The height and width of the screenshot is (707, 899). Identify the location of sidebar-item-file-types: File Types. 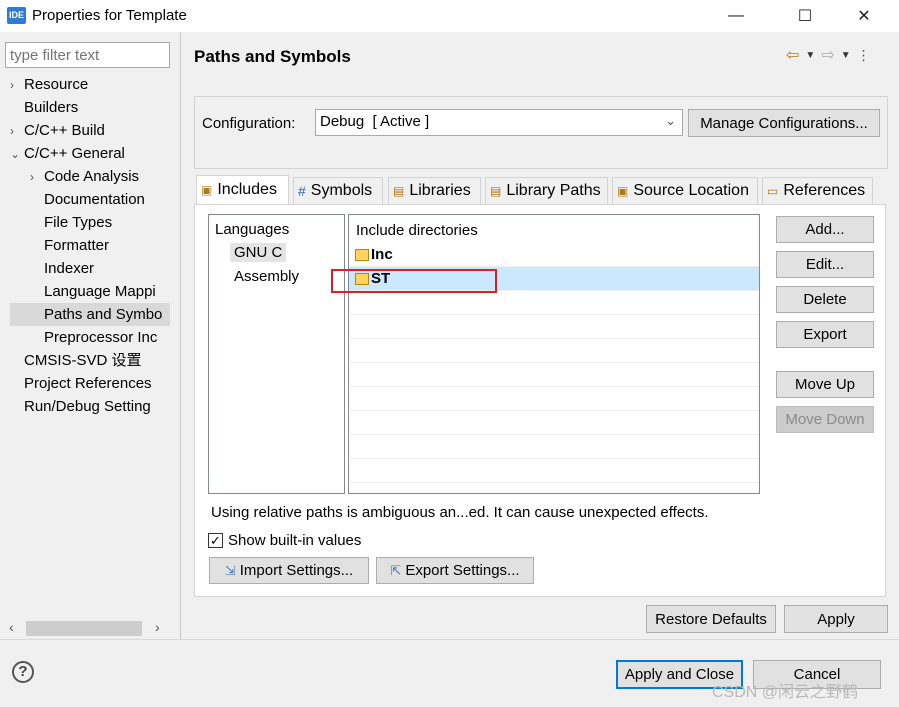
(90, 222).